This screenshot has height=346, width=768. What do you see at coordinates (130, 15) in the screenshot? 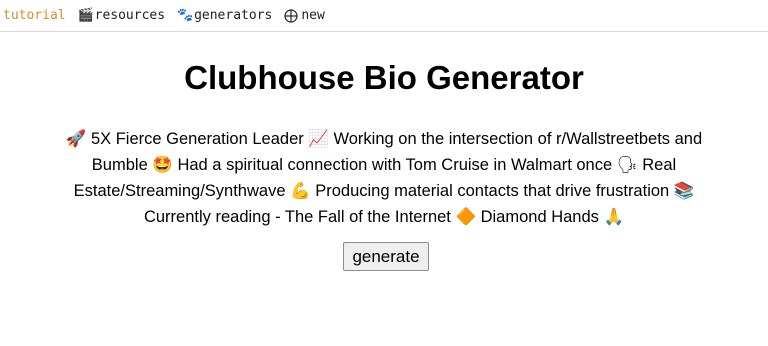
I see `nav-resources-label: resources` at bounding box center [130, 15].